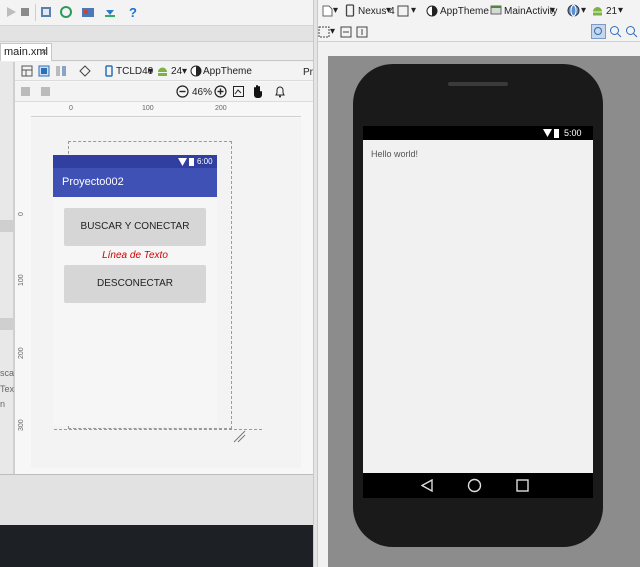 The image size is (640, 567). Describe the element at coordinates (45, 91) in the screenshot. I see `refresh-icon` at that location.